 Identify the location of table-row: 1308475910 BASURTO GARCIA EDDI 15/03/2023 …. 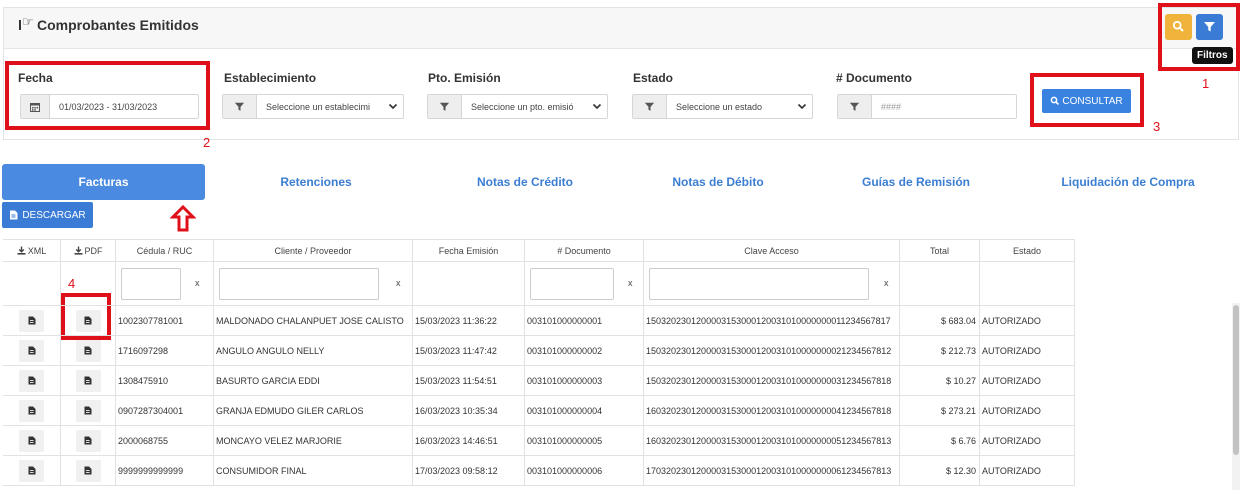
(539, 381).